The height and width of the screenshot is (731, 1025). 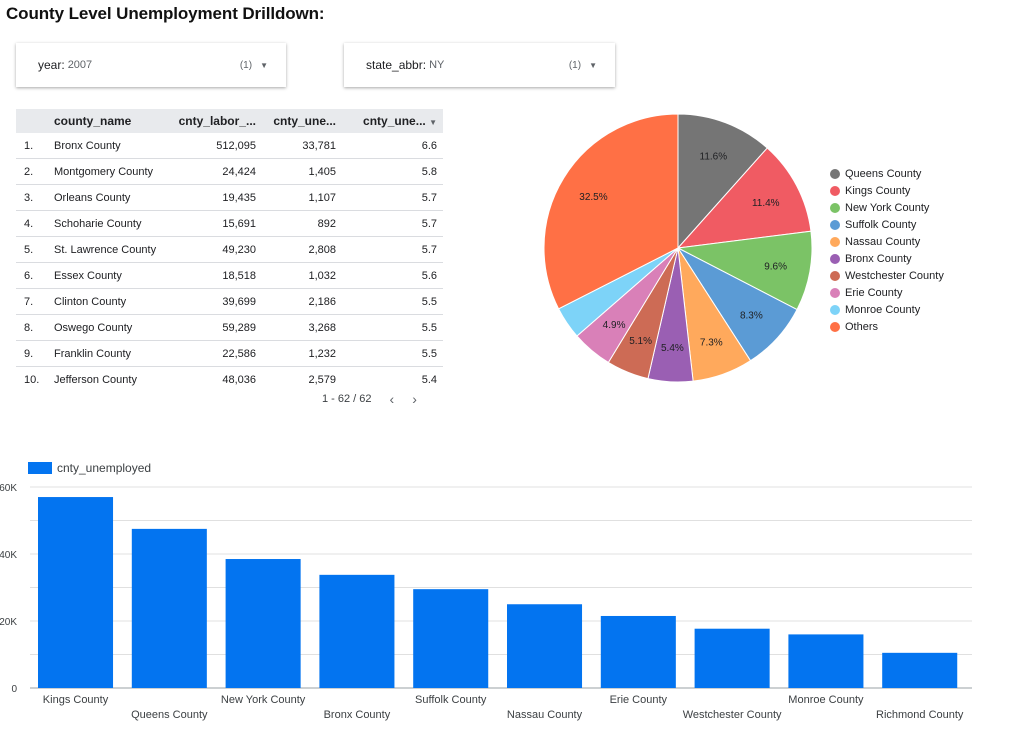 What do you see at coordinates (887, 309) in the screenshot?
I see `legend-item: Monroe County` at bounding box center [887, 309].